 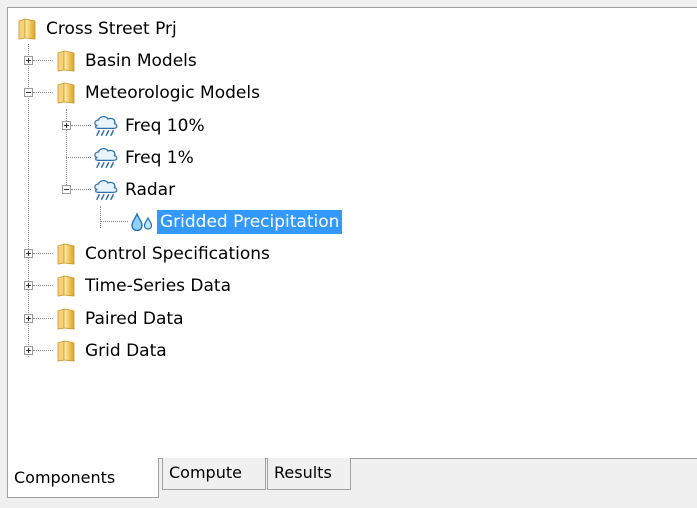 I want to click on tree-node-label: Freq 10%, so click(x=165, y=126).